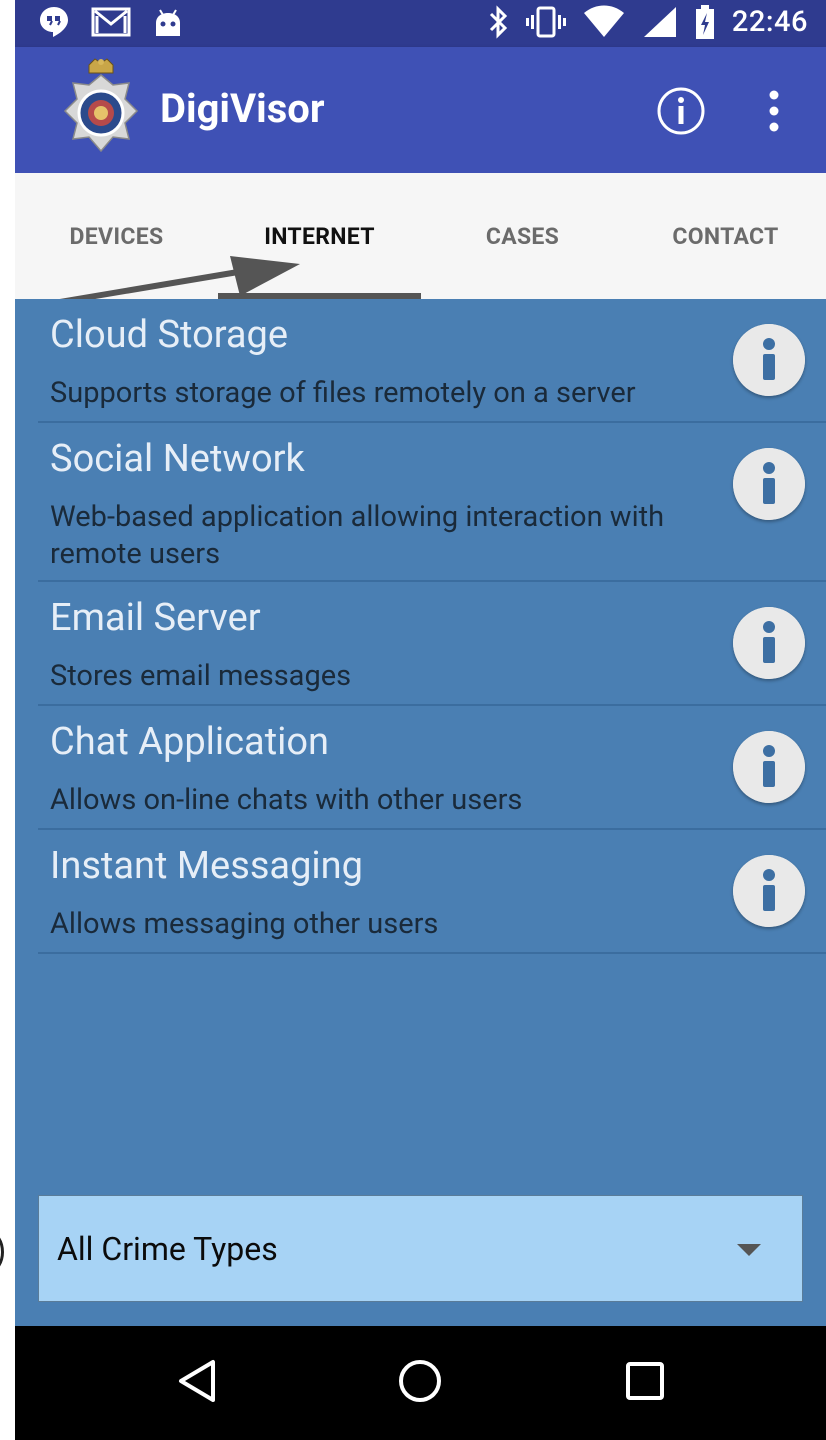 This screenshot has height=1440, width=826. What do you see at coordinates (244, 924) in the screenshot?
I see `item-description: Allows messaging other users` at bounding box center [244, 924].